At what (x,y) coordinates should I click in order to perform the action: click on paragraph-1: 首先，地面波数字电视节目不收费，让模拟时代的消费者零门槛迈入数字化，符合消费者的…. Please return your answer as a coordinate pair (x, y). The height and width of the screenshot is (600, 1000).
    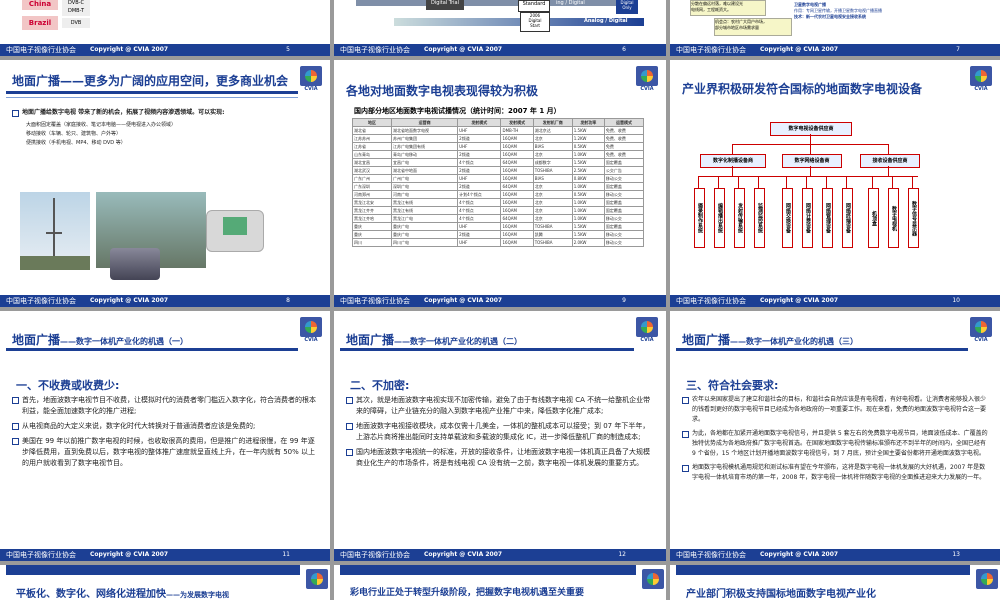
    Looking at the image, I should click on (165, 406).